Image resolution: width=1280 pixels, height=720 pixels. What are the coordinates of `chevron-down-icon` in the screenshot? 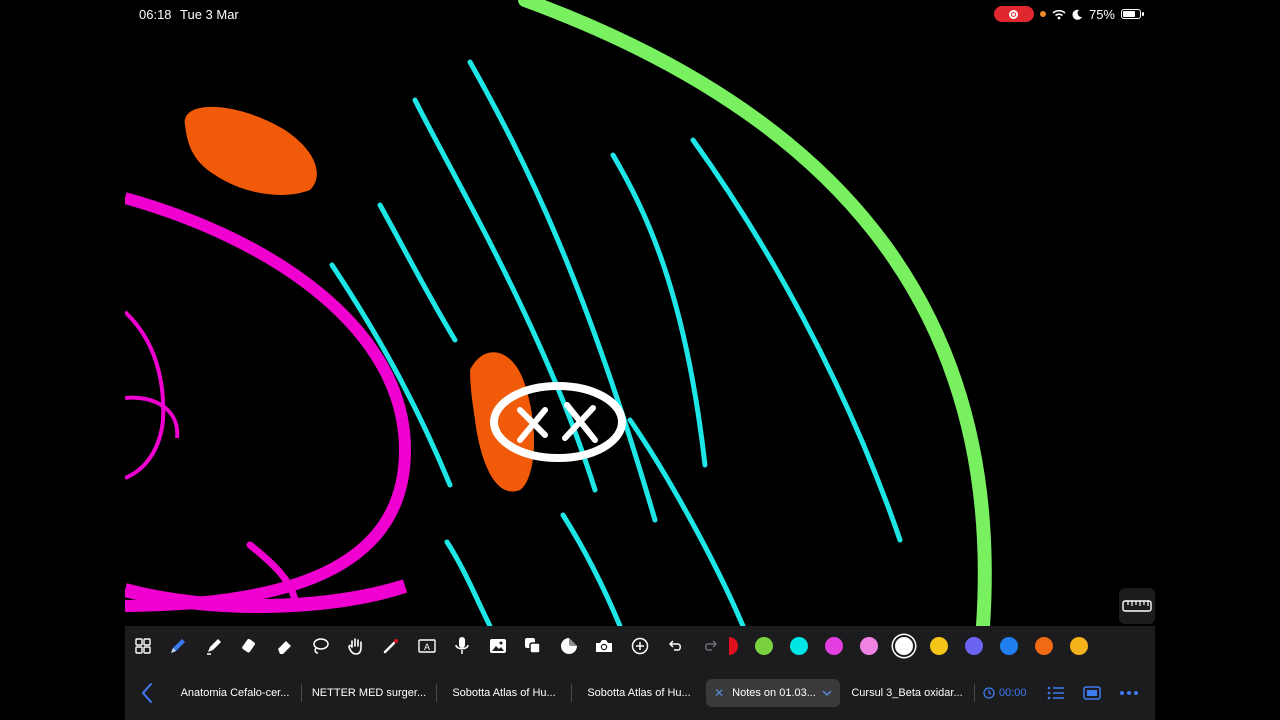 It's located at (827, 693).